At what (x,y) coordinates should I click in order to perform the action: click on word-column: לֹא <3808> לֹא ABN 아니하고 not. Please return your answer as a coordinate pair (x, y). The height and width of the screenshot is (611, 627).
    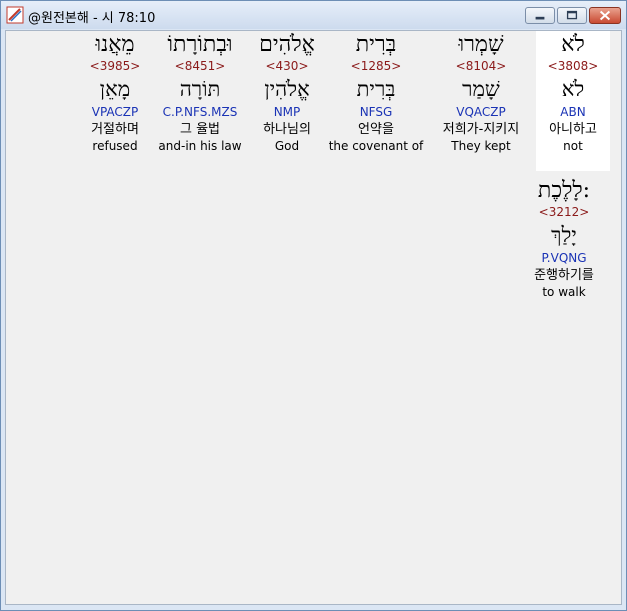
    Looking at the image, I should click on (573, 101).